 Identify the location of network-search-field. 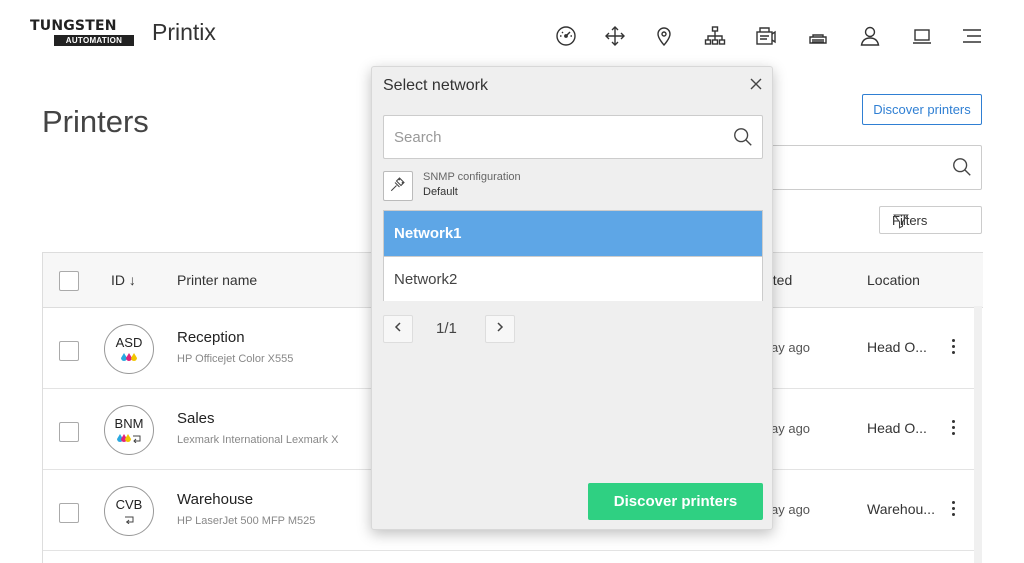
(573, 137).